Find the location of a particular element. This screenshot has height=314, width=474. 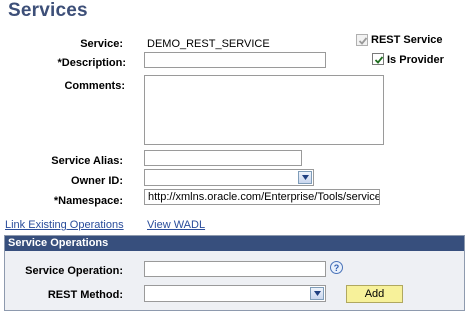

alias-field is located at coordinates (223, 158).